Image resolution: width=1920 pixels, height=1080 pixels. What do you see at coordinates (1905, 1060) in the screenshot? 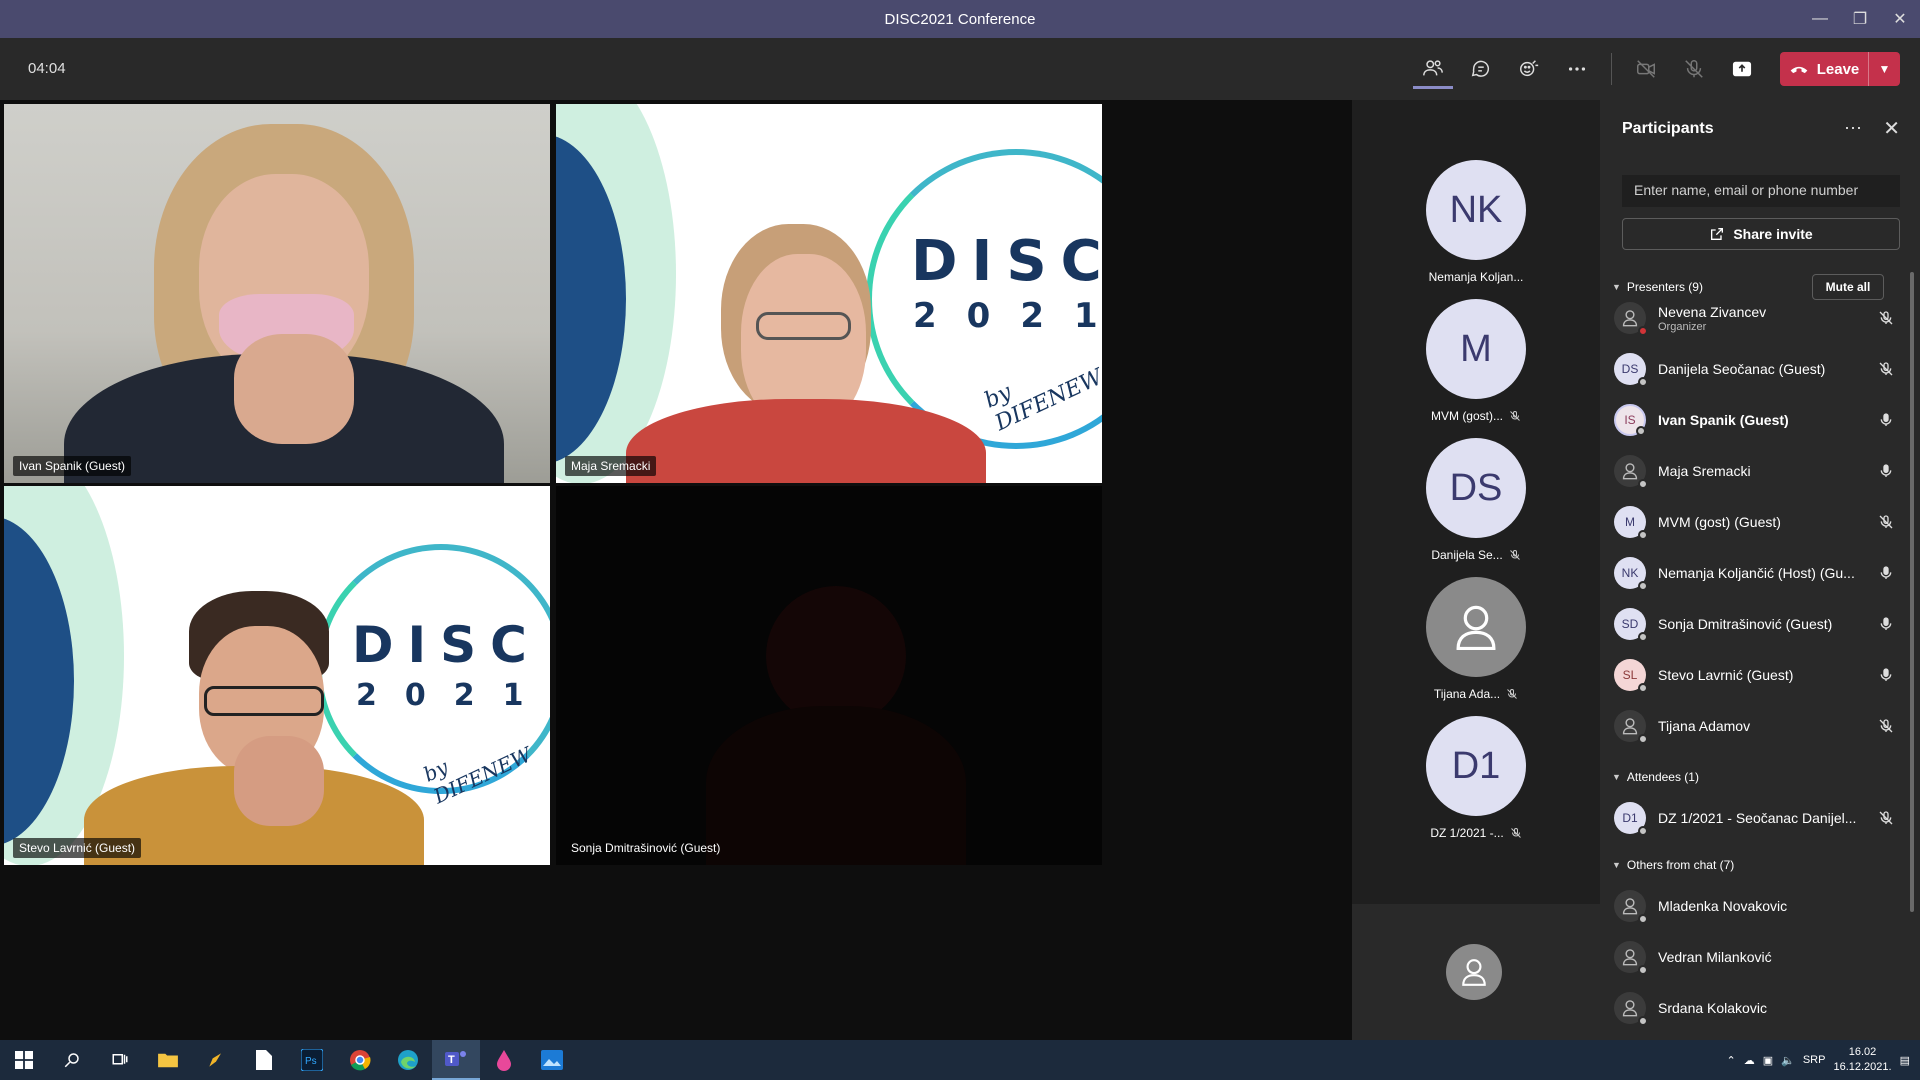
I see `notifications-icon: ▤` at bounding box center [1905, 1060].